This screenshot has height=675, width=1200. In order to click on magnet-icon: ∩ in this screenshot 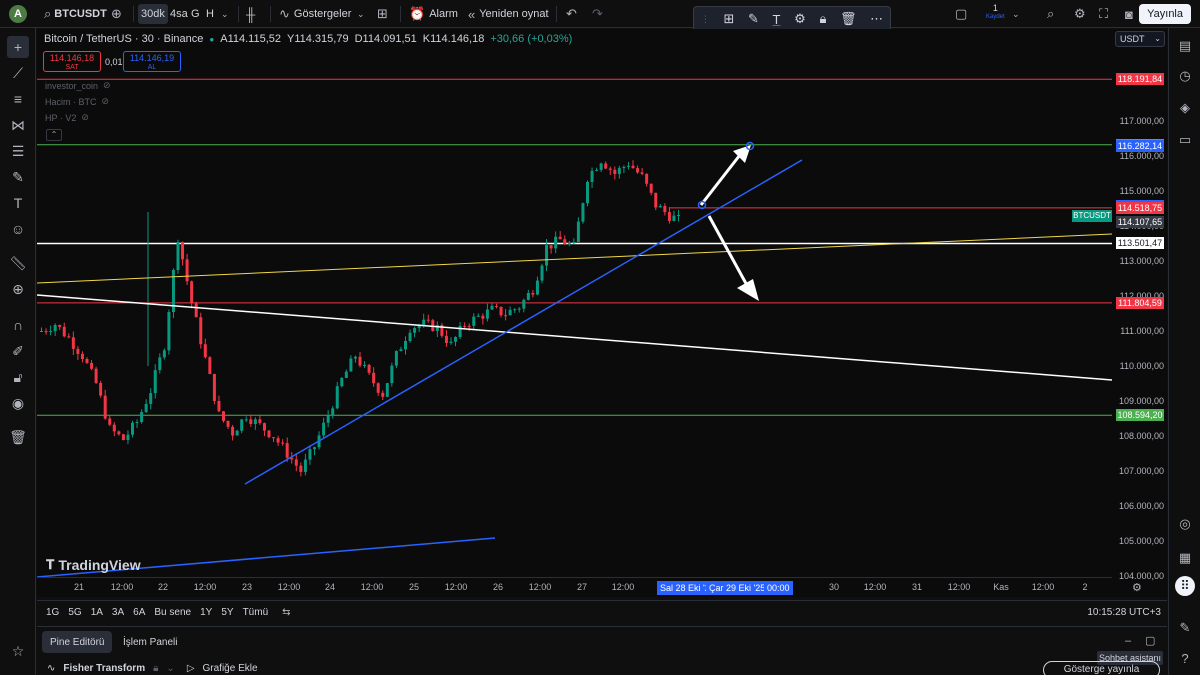, I will do `click(18, 325)`.